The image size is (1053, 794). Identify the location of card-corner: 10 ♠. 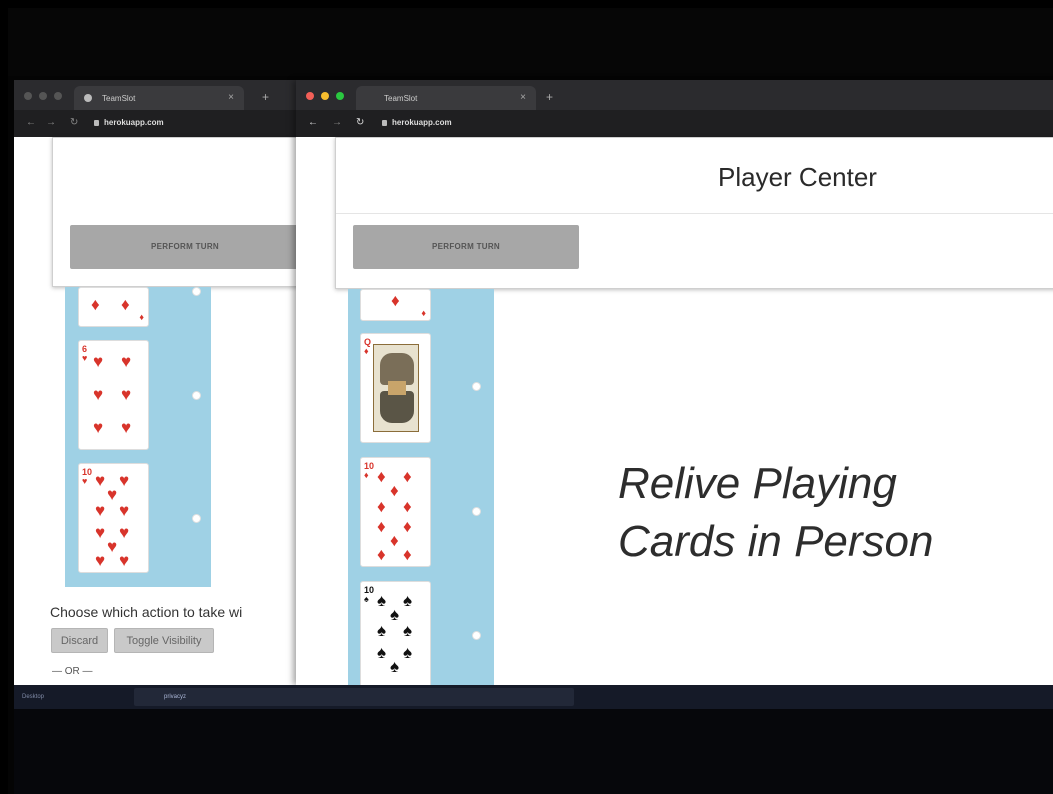
(369, 594).